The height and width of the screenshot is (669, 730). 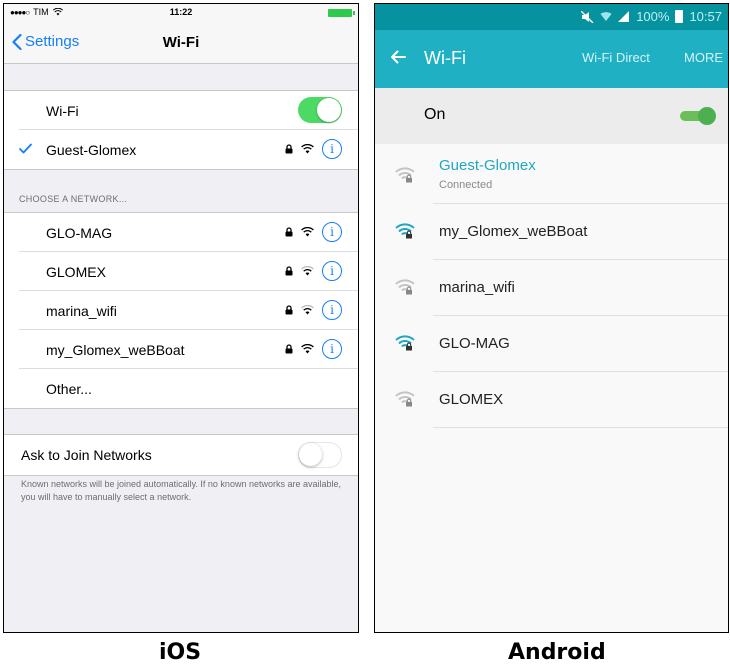 What do you see at coordinates (91, 149) in the screenshot?
I see `connected-network-name: Guest-Glomex` at bounding box center [91, 149].